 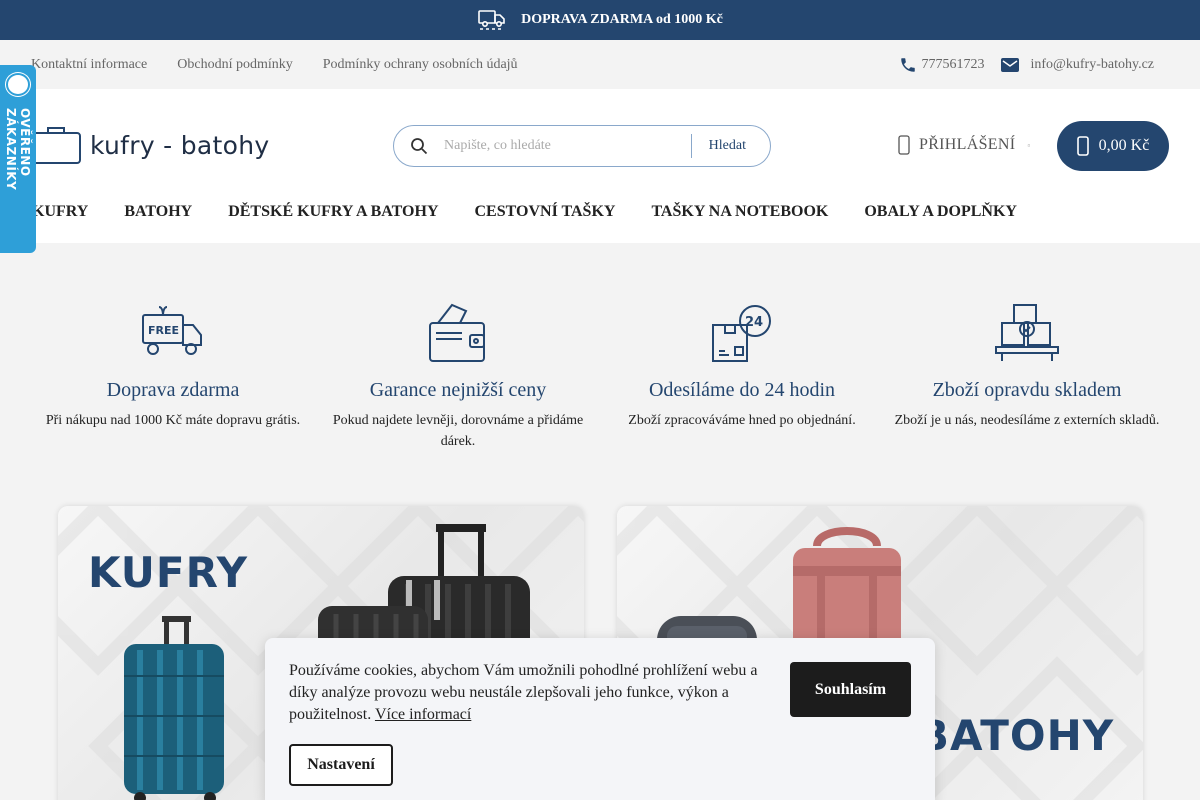 I want to click on phone-number: 777561723, so click(x=953, y=64).